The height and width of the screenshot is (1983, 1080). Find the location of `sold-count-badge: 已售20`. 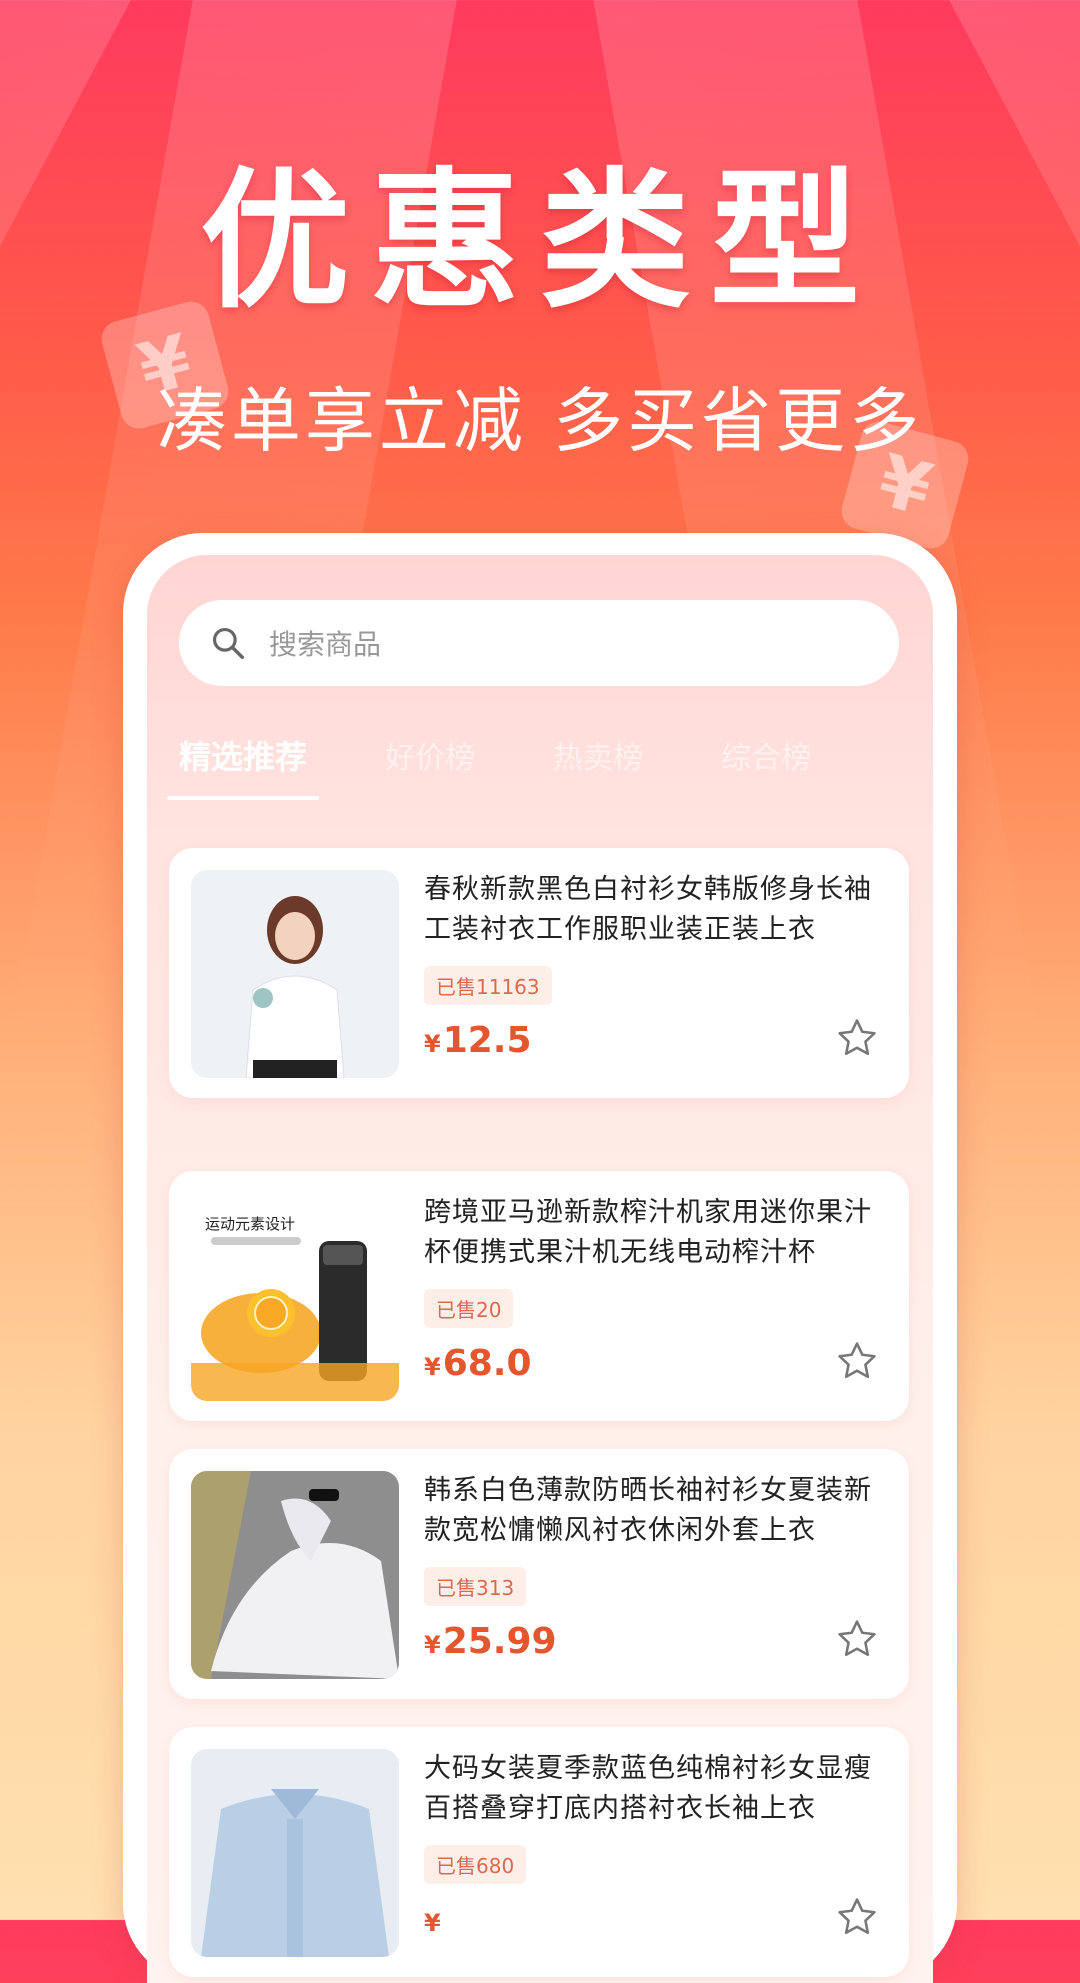

sold-count-badge: 已售20 is located at coordinates (469, 1308).